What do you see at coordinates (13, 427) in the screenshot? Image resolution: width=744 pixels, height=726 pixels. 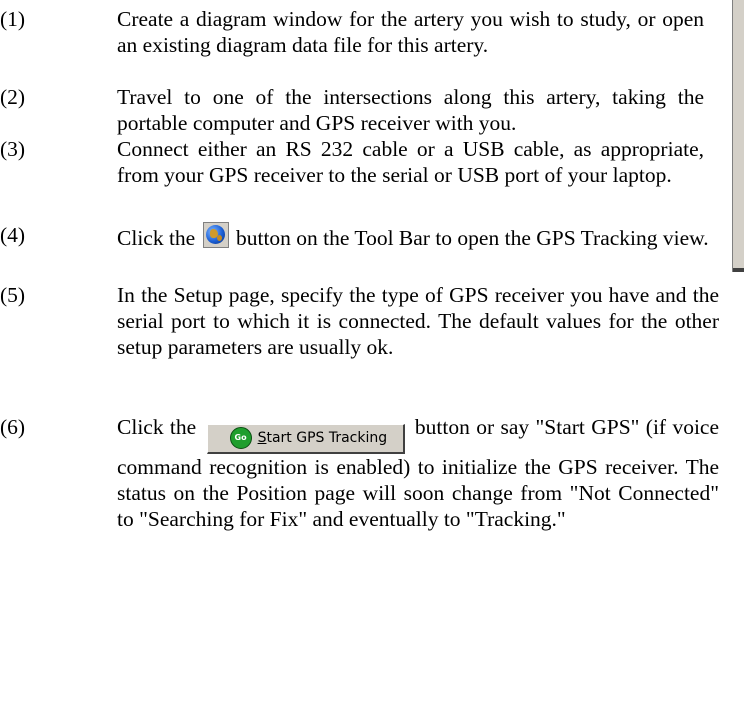 I see `step-number: (6)` at bounding box center [13, 427].